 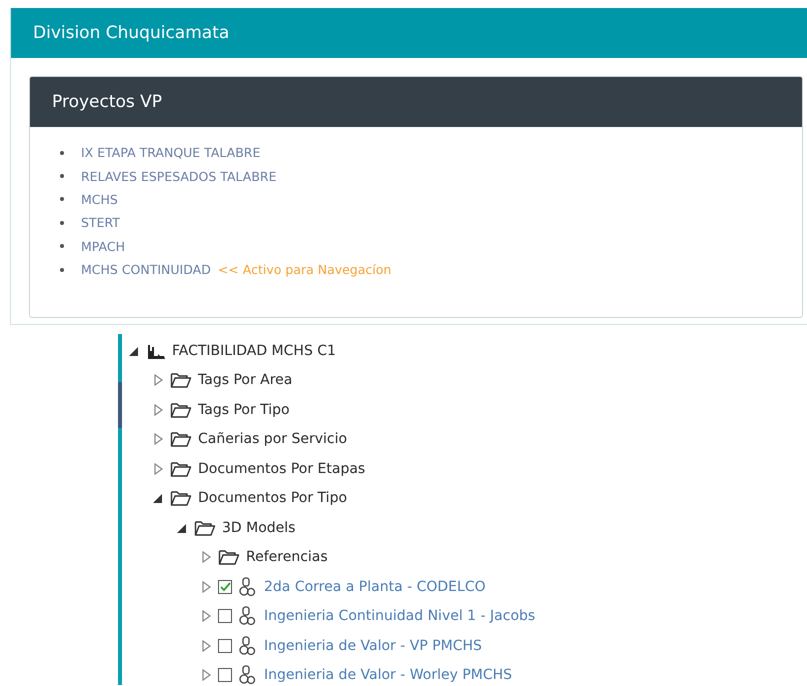 What do you see at coordinates (100, 222) in the screenshot?
I see `project-link: STERT` at bounding box center [100, 222].